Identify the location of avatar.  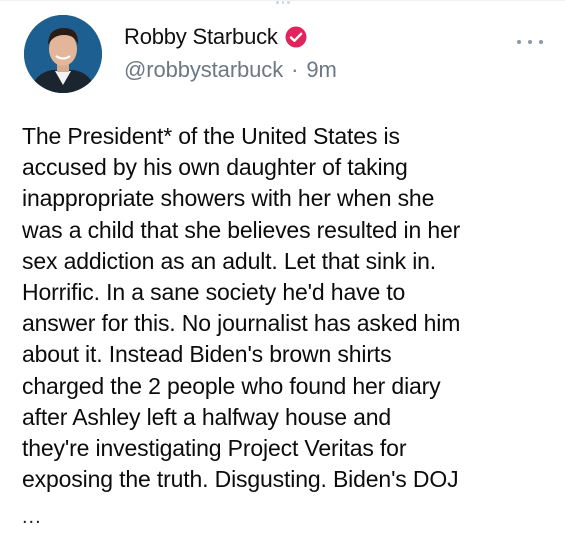
(63, 54).